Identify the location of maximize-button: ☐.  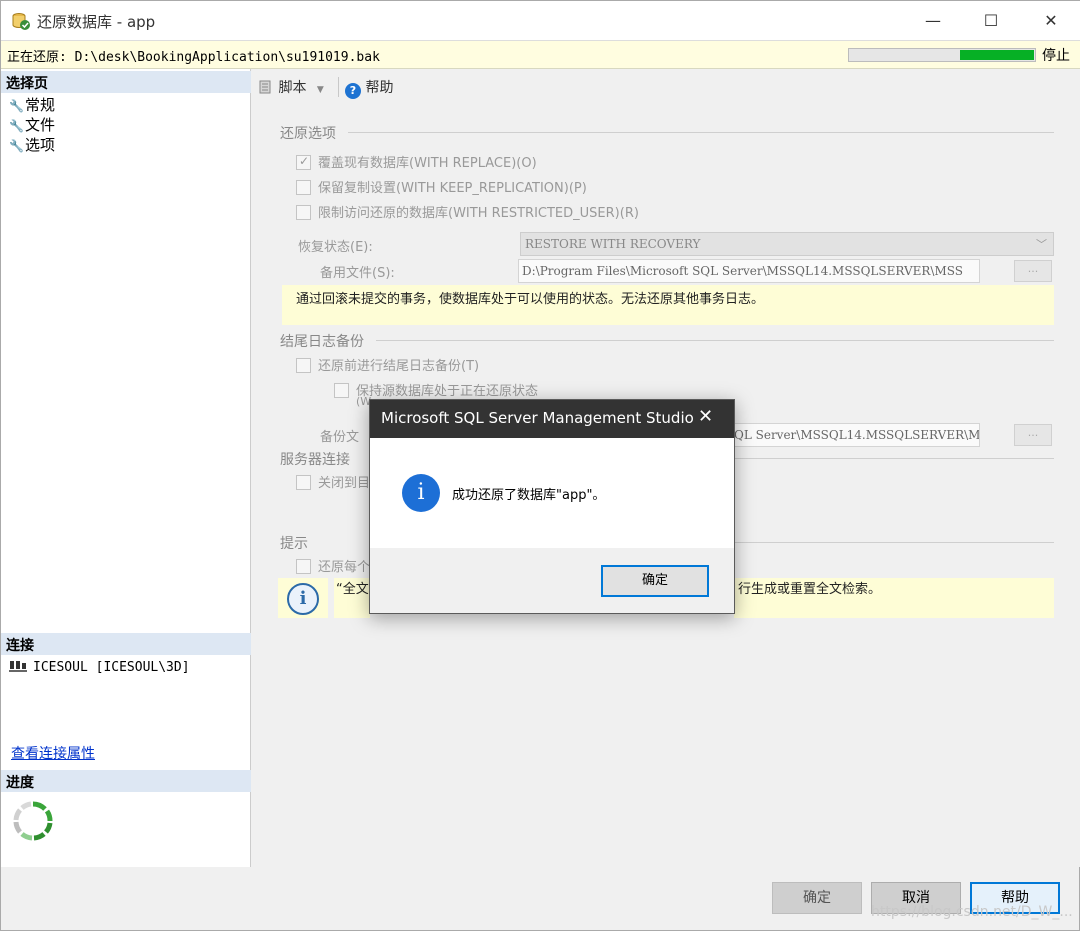
(991, 21).